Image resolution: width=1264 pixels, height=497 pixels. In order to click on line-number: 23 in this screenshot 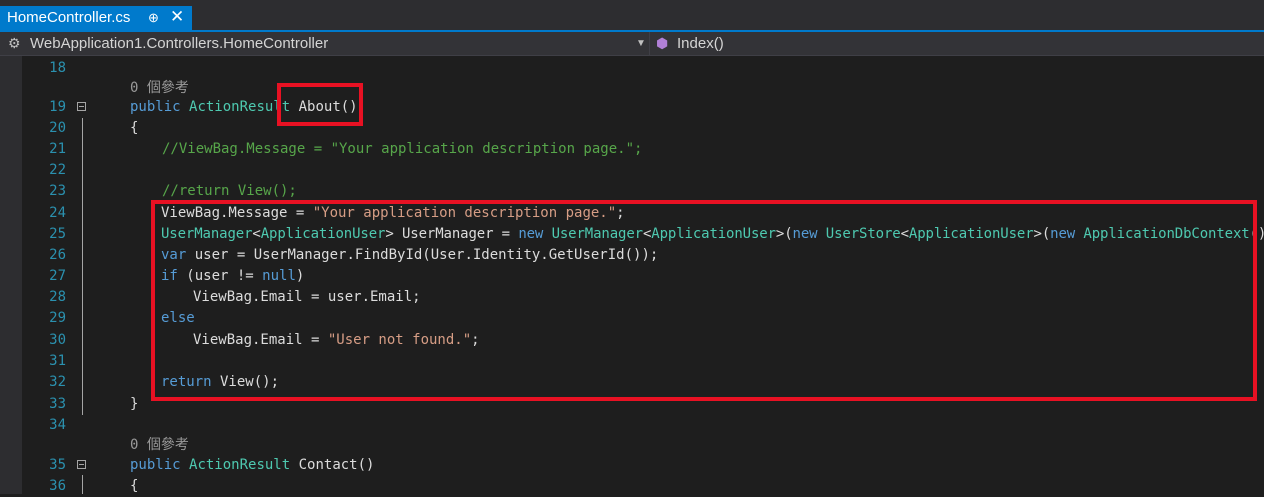, I will do `click(57, 191)`.